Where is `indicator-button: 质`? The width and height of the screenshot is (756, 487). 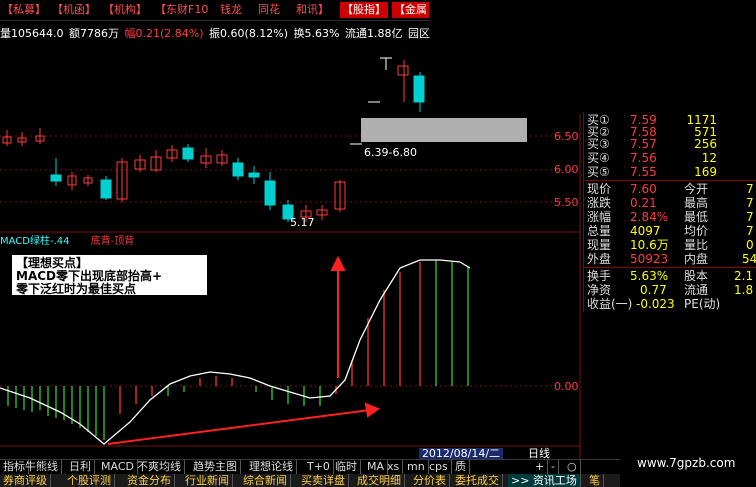
indicator-button: 质 is located at coordinates (461, 467).